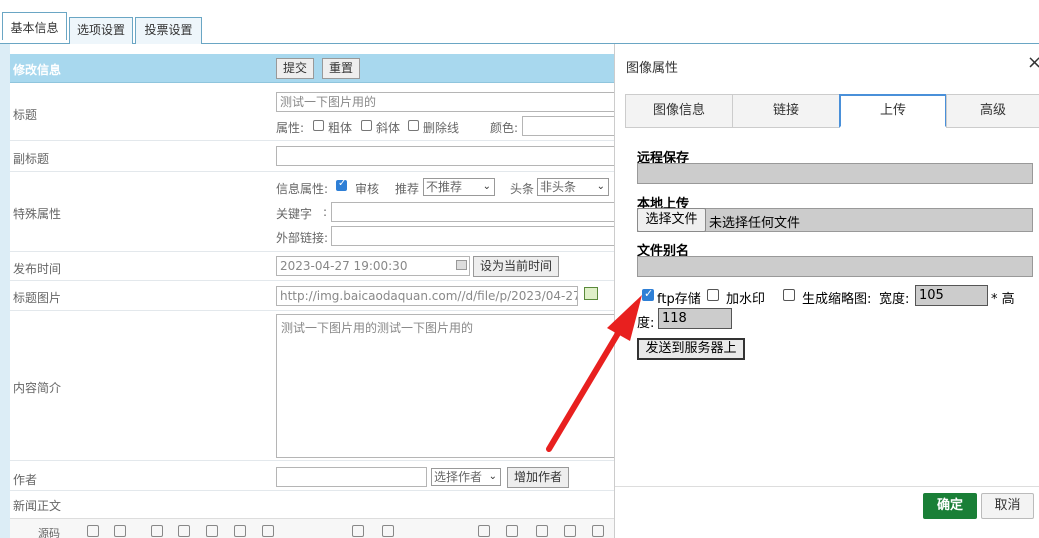 This screenshot has width=1039, height=538. Describe the element at coordinates (240, 531) in the screenshot. I see `paste-text-icon` at that location.